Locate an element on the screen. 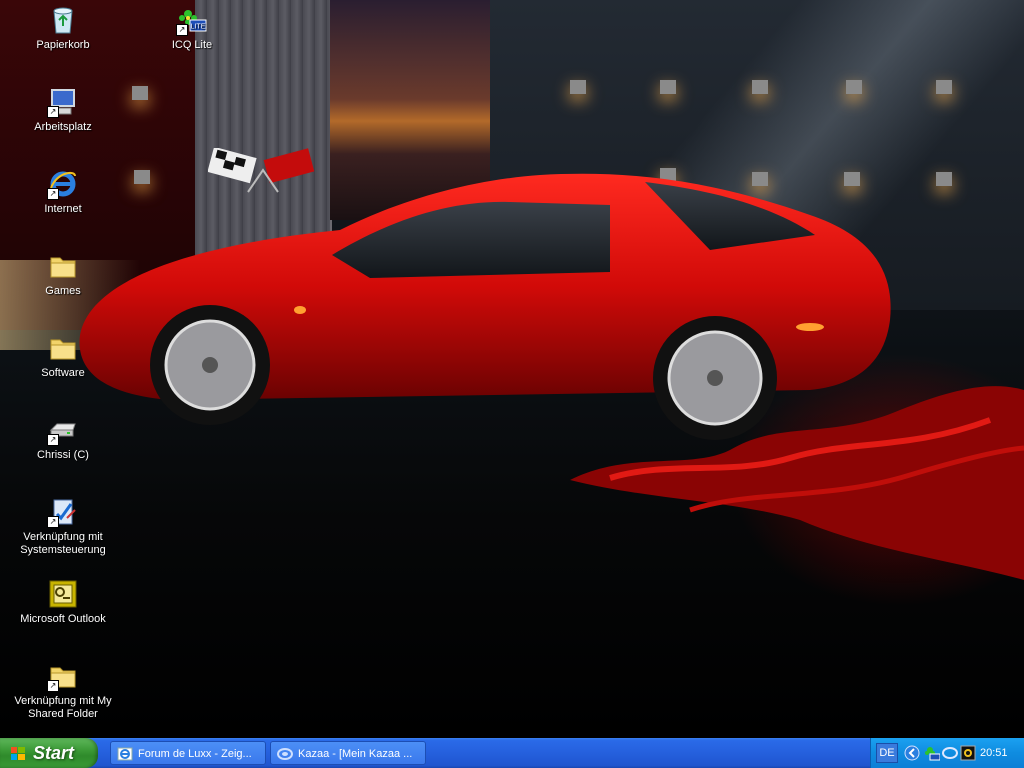 The height and width of the screenshot is (768, 1024). desktop-icon-label: Internet is located at coordinates (63, 209).